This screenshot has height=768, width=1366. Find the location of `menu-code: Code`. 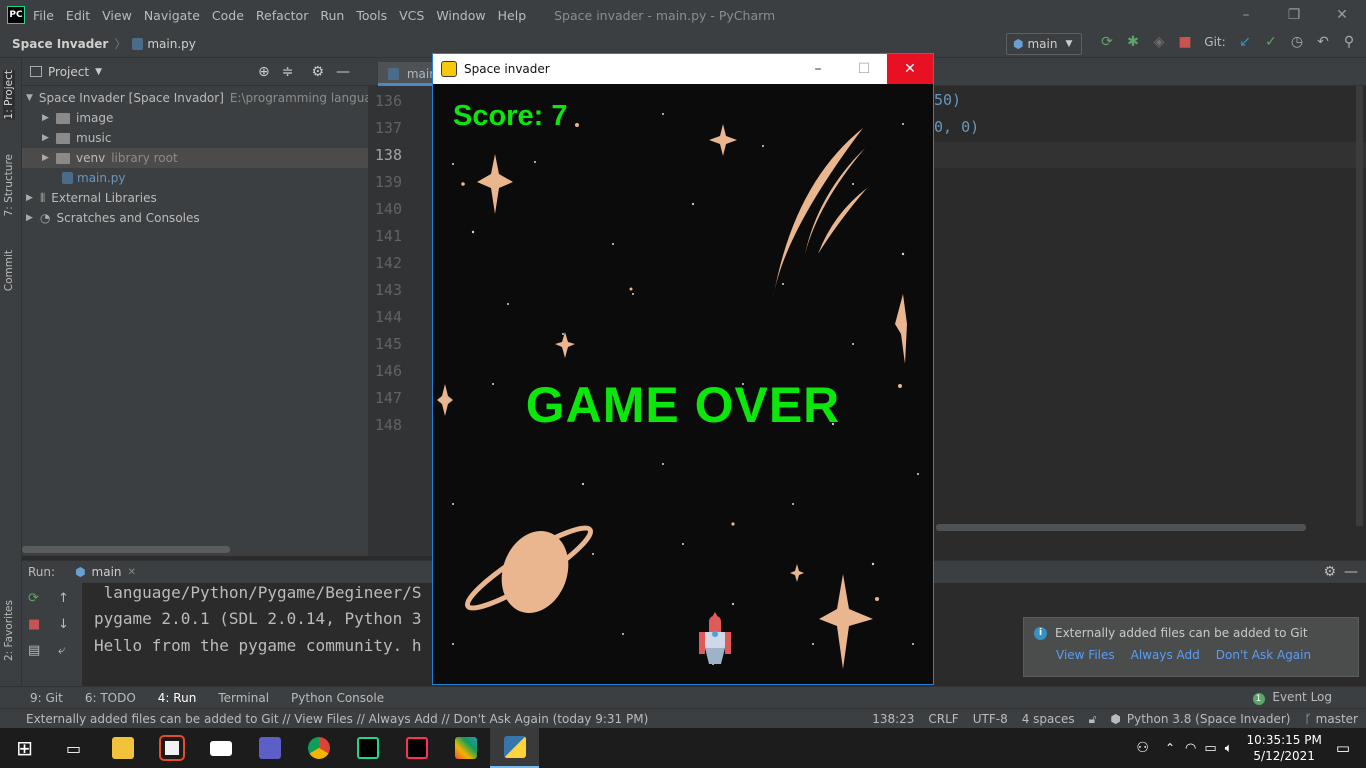

menu-code: Code is located at coordinates (228, 15).